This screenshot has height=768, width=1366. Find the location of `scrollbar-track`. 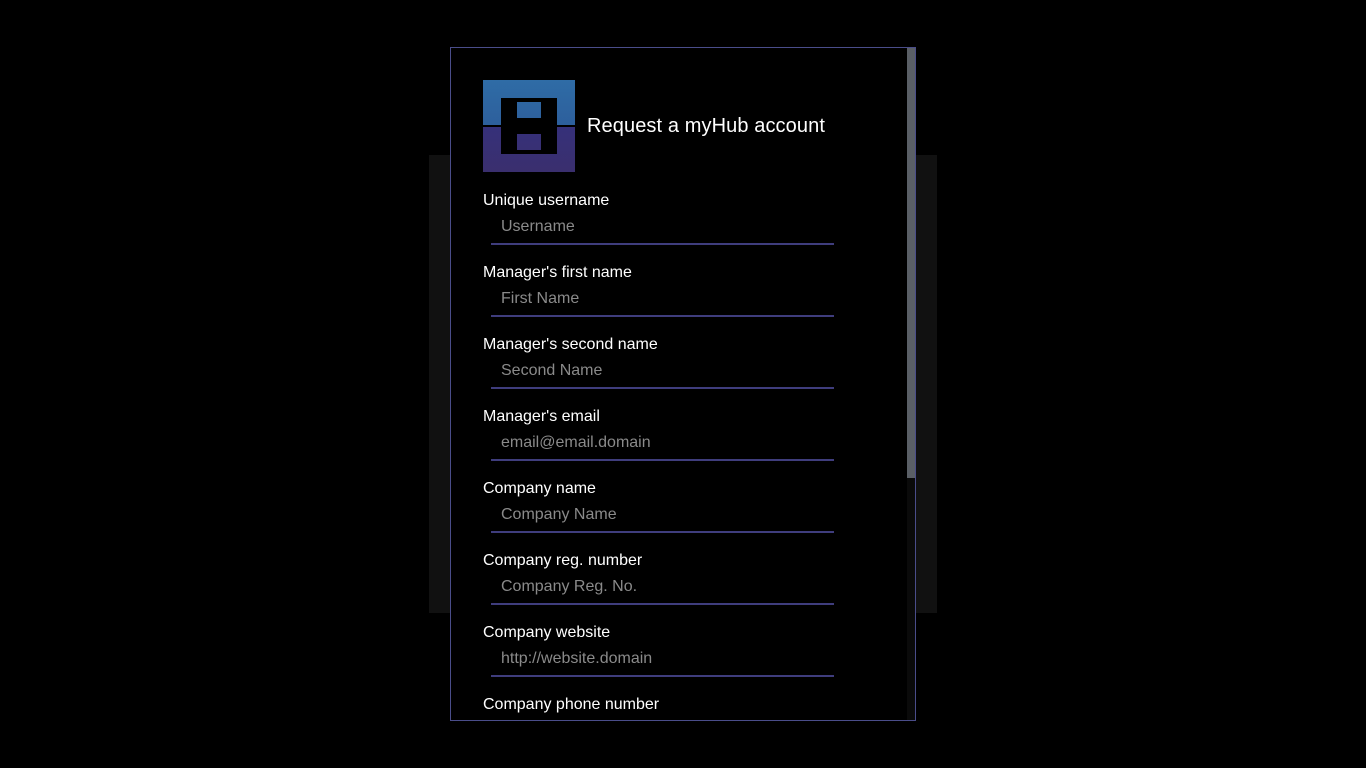

scrollbar-track is located at coordinates (911, 384).